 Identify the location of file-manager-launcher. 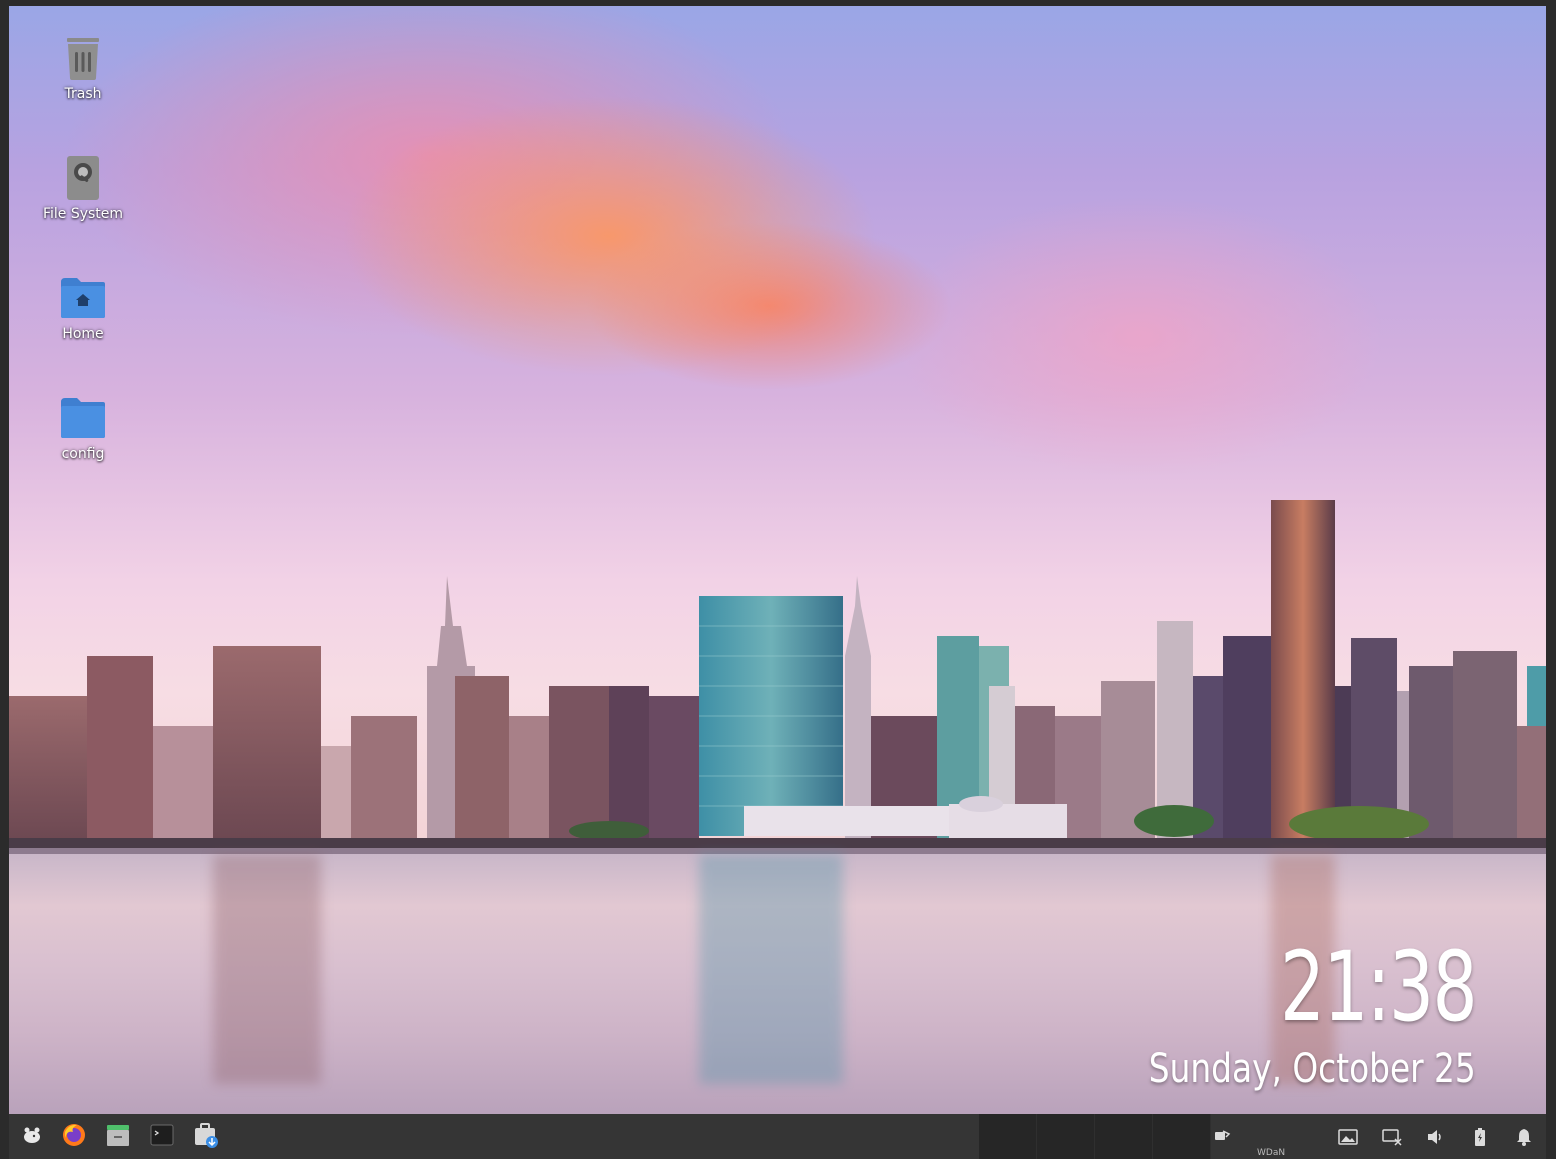
(118, 1137).